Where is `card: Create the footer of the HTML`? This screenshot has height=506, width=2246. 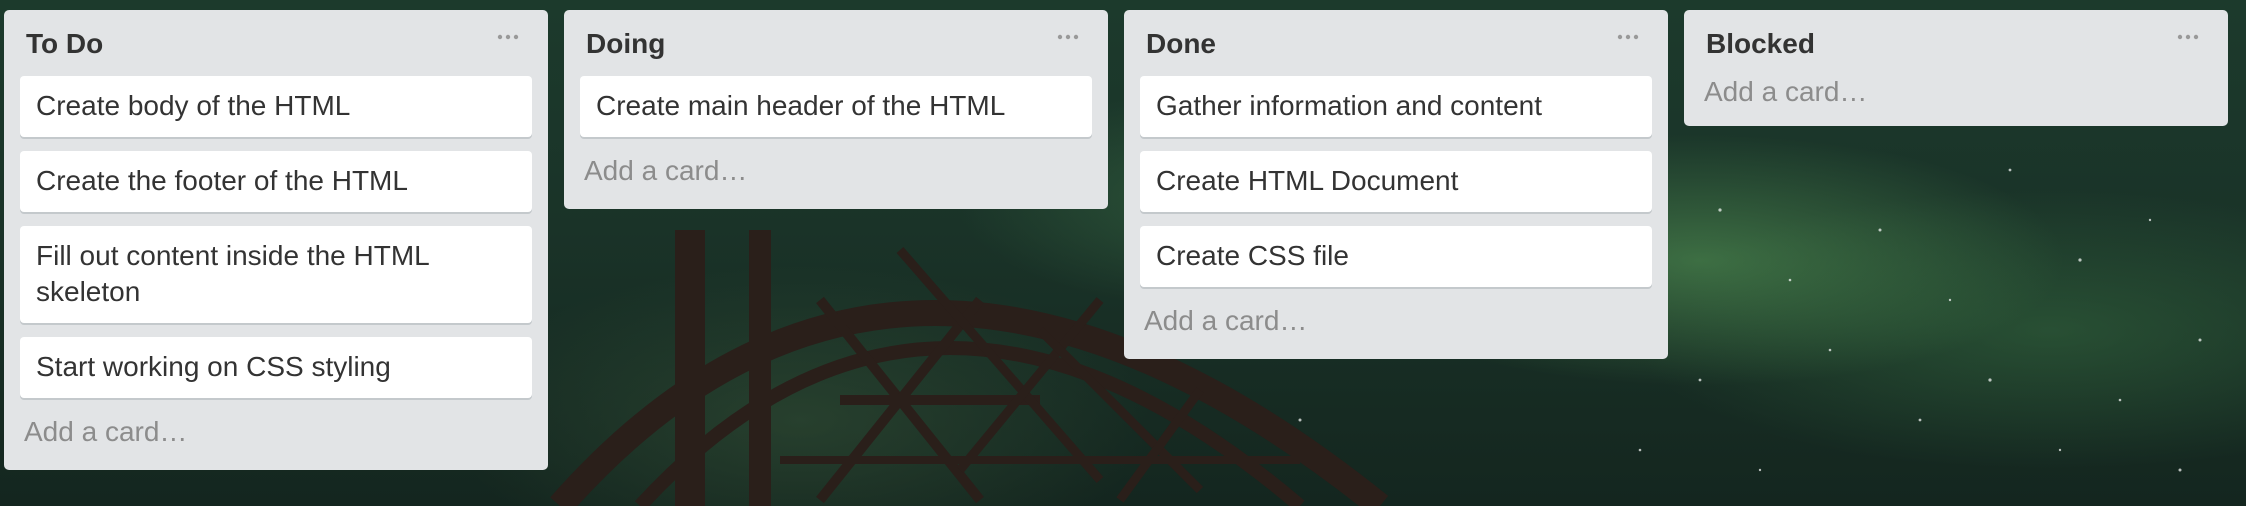 card: Create the footer of the HTML is located at coordinates (276, 181).